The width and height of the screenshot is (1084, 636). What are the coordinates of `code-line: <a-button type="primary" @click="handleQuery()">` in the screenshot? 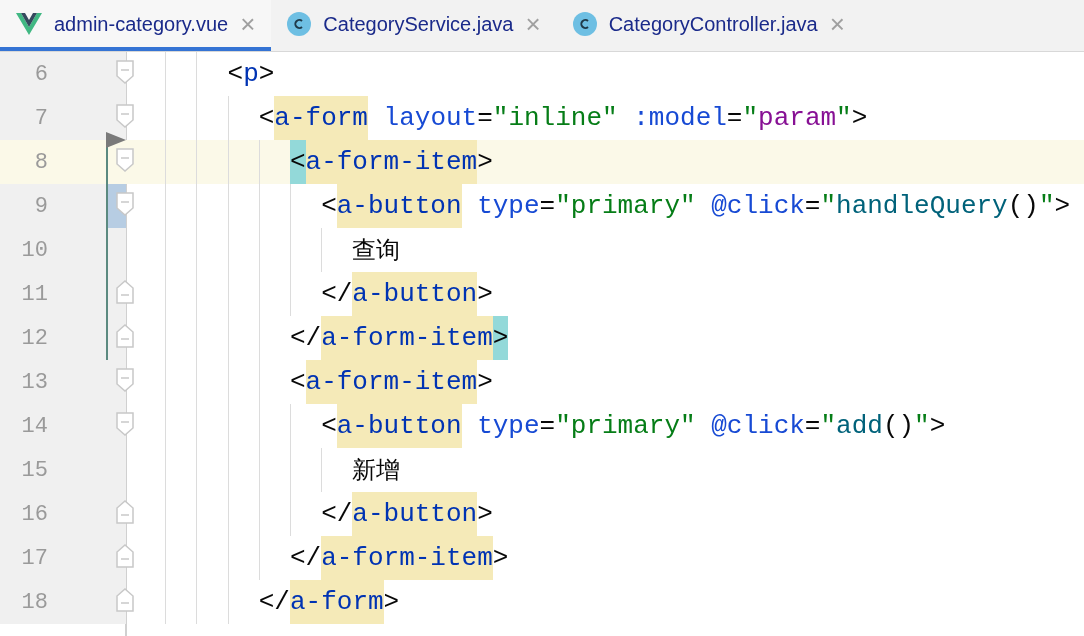 It's located at (696, 206).